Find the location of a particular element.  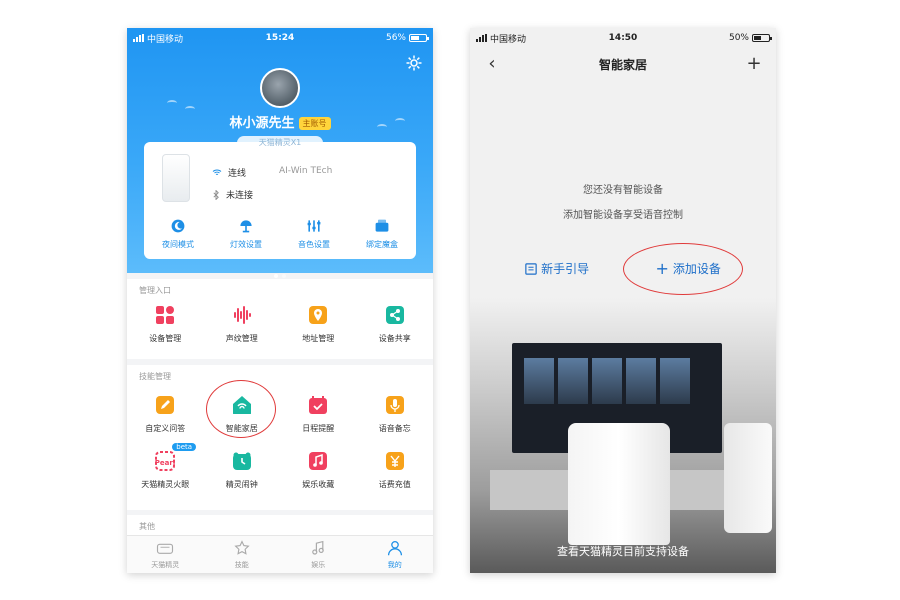

cell-label: 话费充值 is located at coordinates (394, 484).